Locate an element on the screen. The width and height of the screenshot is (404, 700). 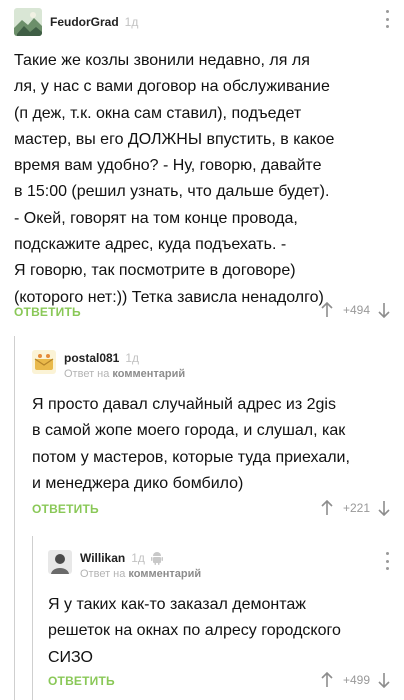
android-icon is located at coordinates (156, 558).